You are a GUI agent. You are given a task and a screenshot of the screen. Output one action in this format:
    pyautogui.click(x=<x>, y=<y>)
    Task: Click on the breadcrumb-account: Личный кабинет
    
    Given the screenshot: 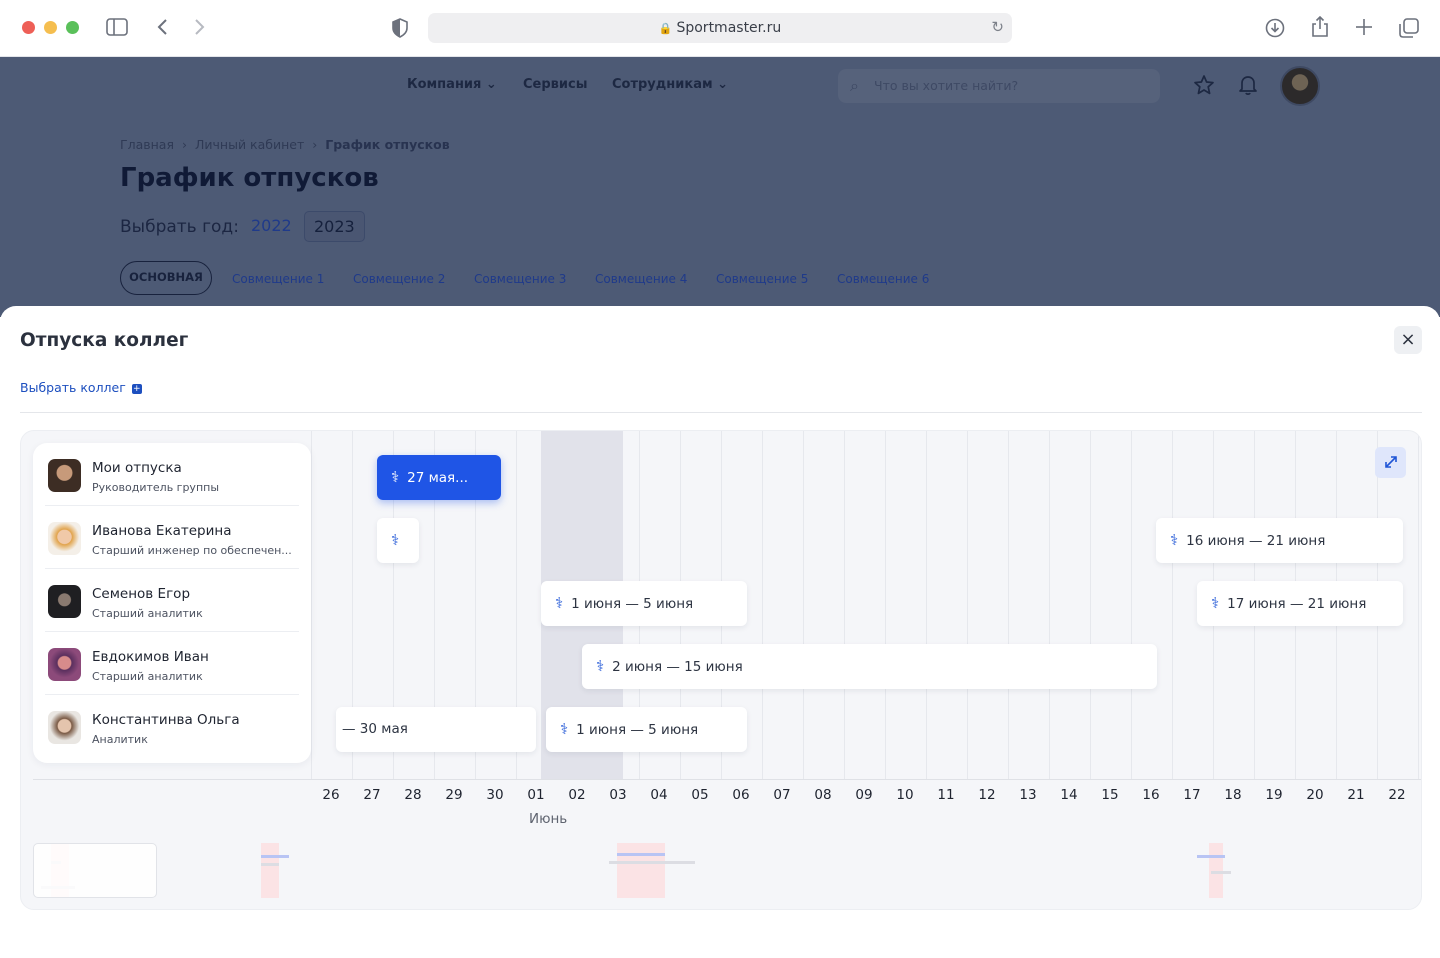 What is the action you would take?
    pyautogui.click(x=249, y=144)
    